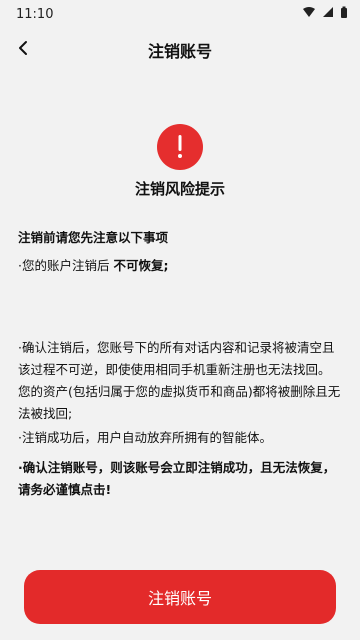 This screenshot has height=640, width=360. I want to click on blank-gap, so click(180, 308).